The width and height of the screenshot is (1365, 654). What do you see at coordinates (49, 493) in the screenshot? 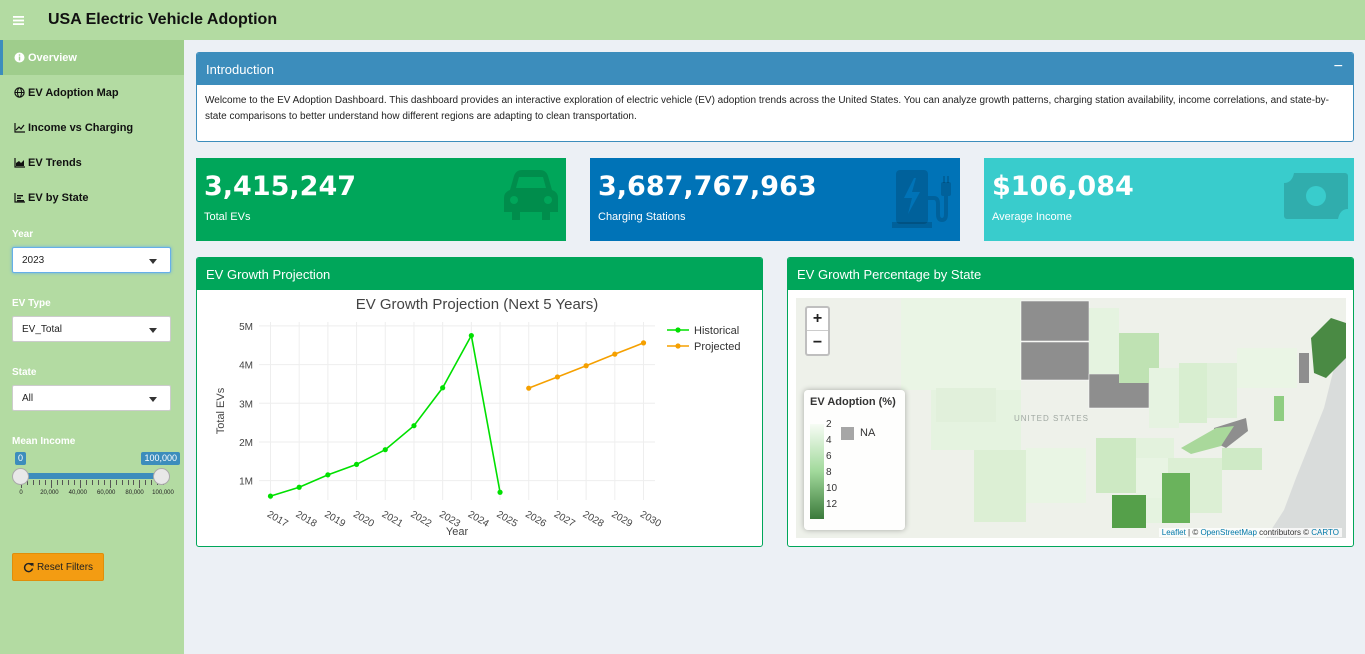
I see `slider-tick-label: 20,000` at bounding box center [49, 493].